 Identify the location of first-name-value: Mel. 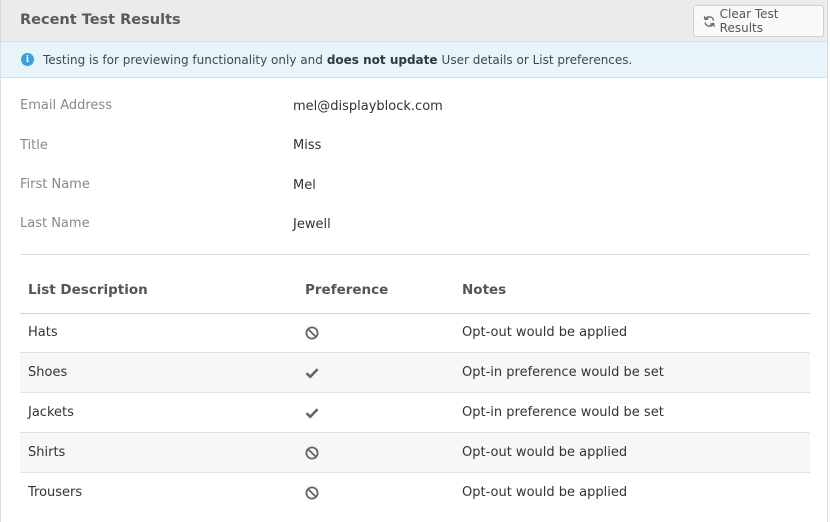
(304, 185).